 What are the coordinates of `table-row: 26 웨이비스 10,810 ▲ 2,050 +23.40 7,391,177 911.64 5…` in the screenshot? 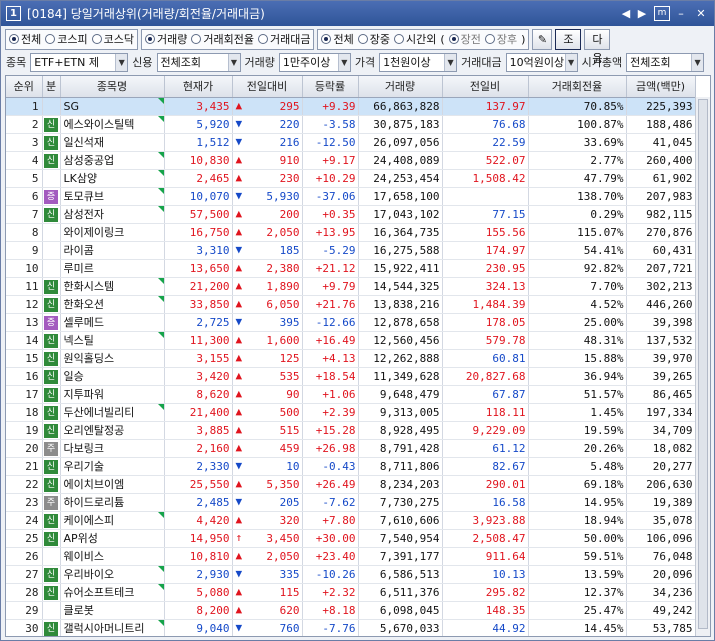 It's located at (351, 556).